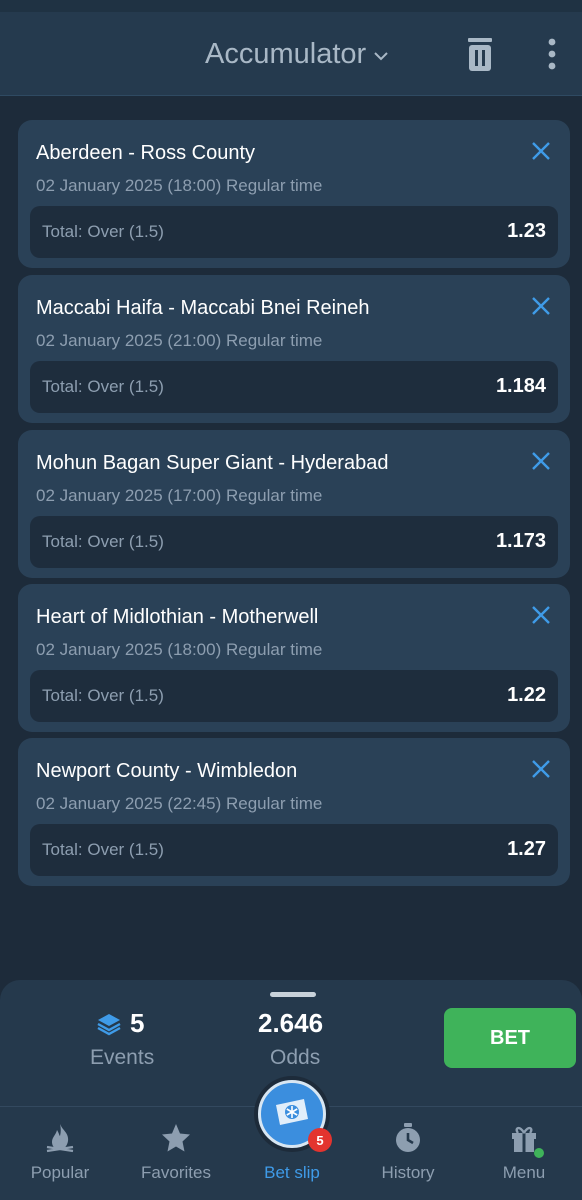  I want to click on market-row: Total: Over (1.5) 1.173, so click(294, 542).